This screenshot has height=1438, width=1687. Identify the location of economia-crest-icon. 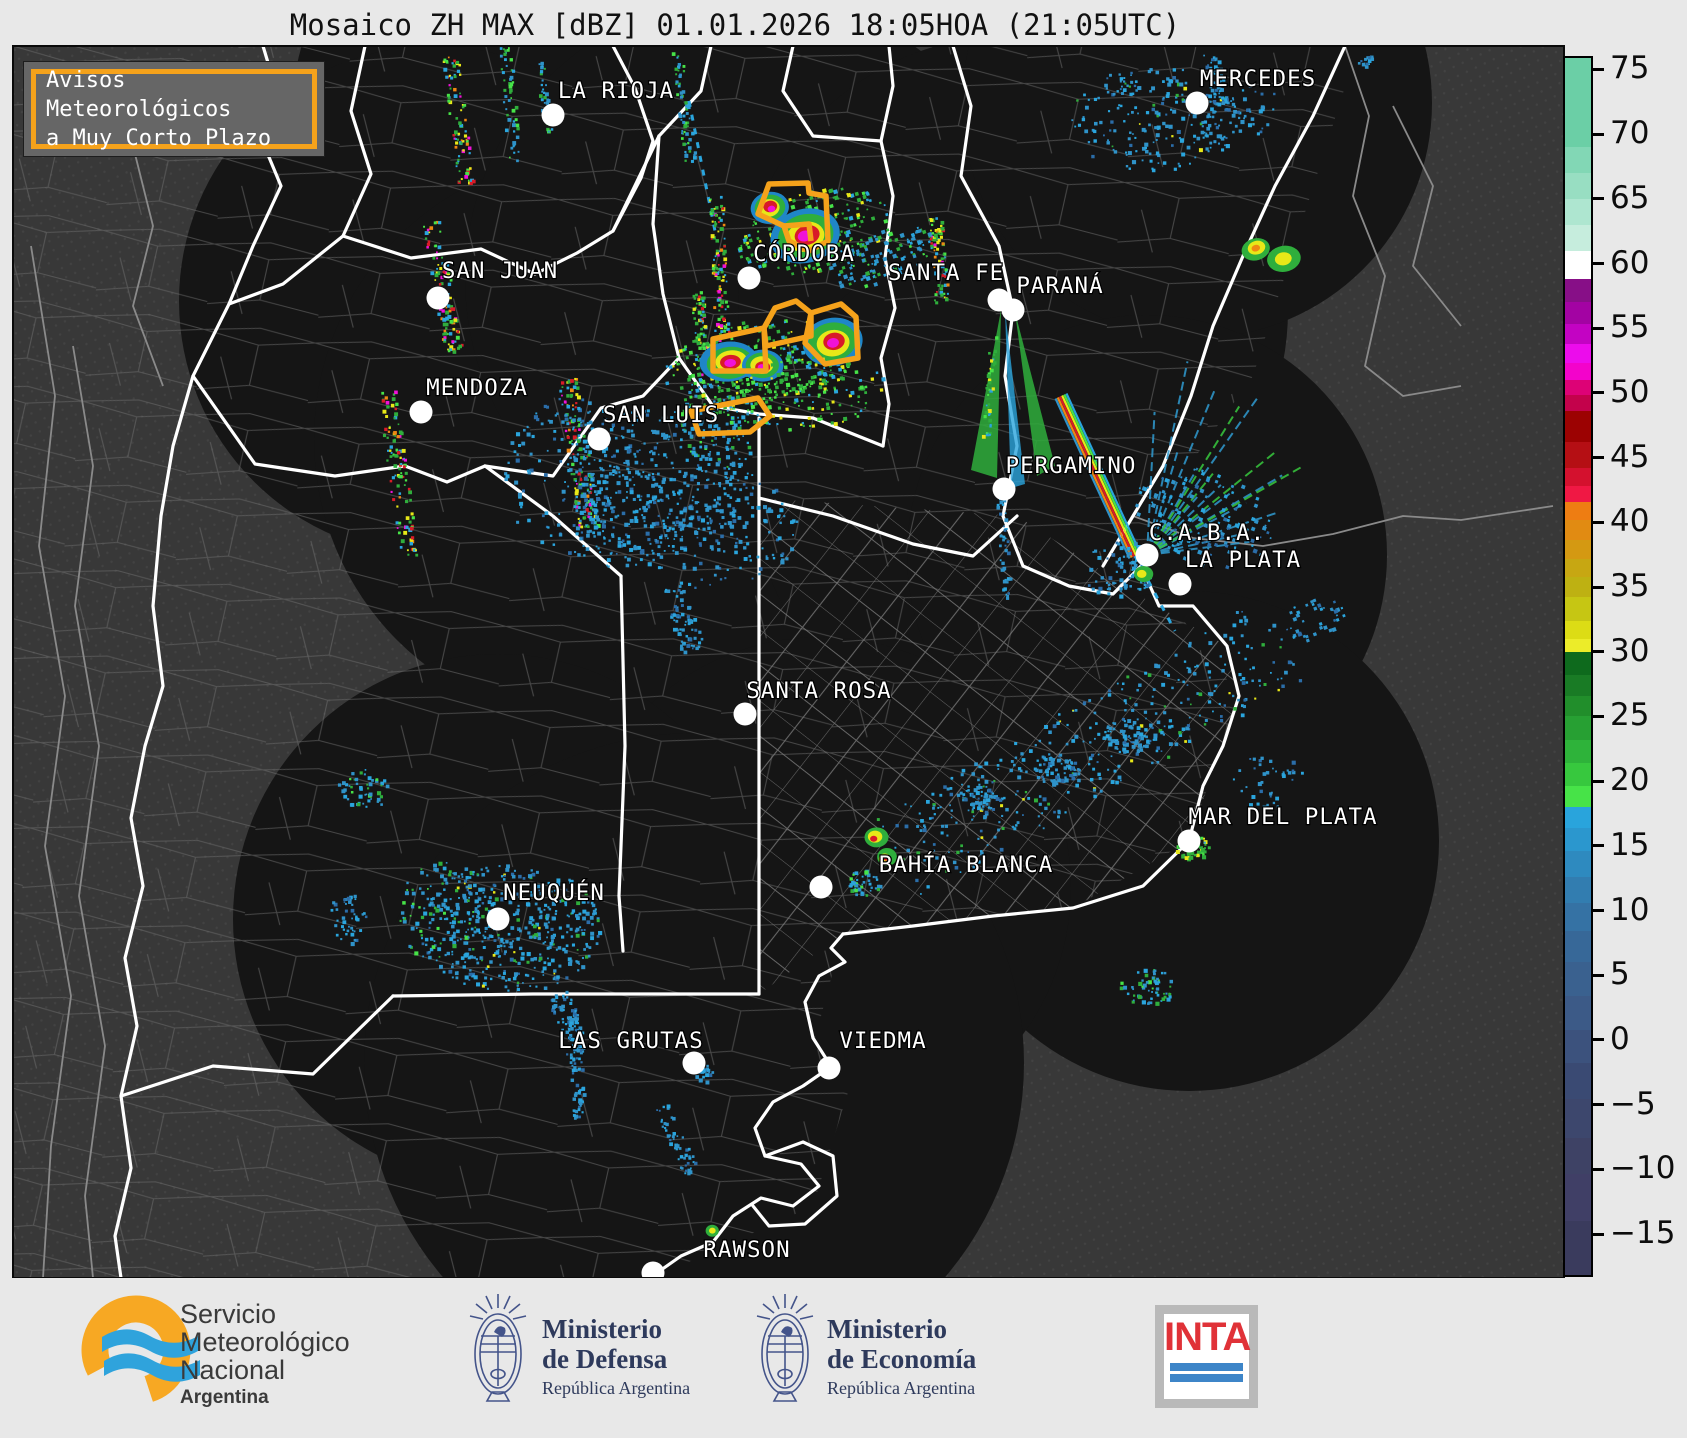
(785, 1347).